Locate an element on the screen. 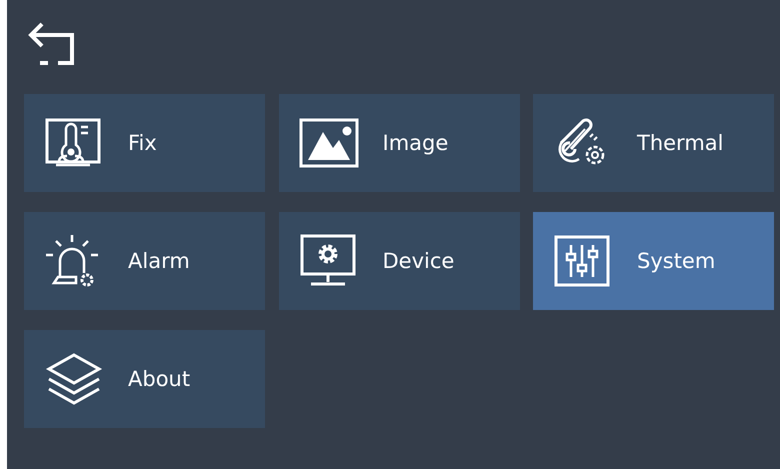  menu-tile: About is located at coordinates (144, 379).